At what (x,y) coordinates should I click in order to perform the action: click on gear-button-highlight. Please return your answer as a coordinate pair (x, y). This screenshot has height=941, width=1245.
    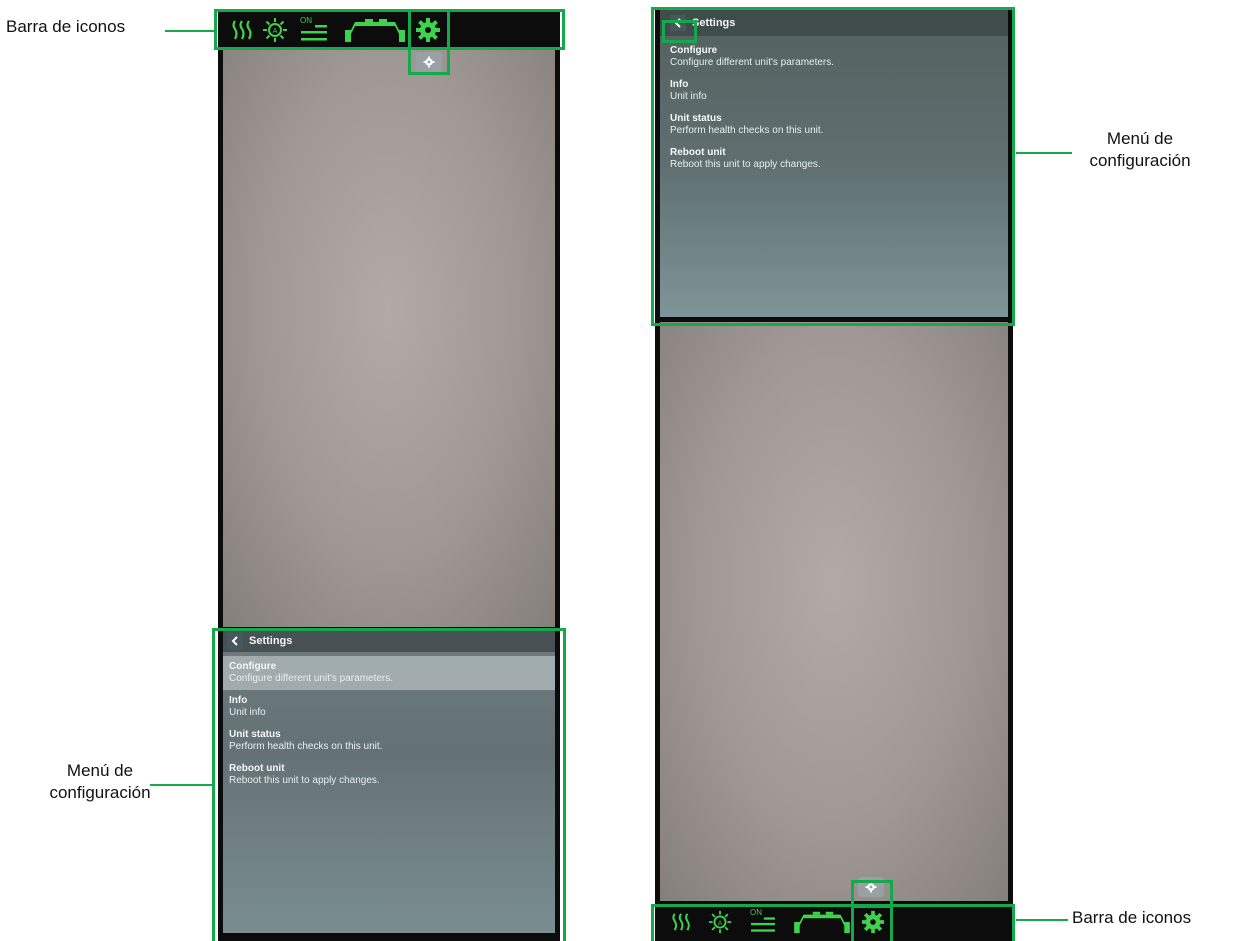
    Looking at the image, I should click on (429, 61).